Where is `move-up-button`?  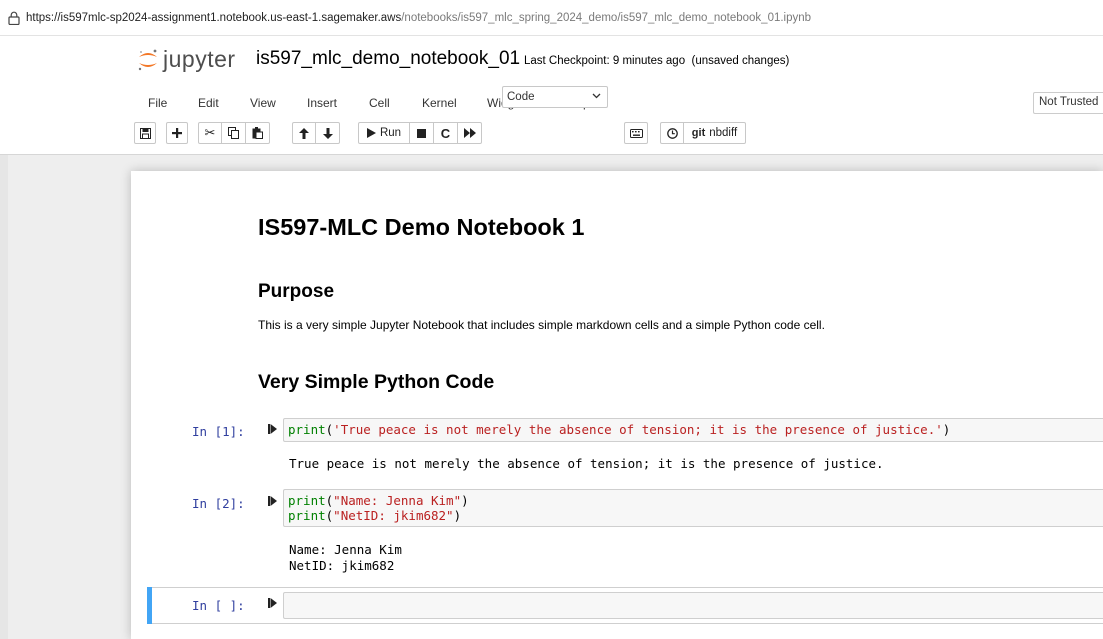
move-up-button is located at coordinates (304, 133).